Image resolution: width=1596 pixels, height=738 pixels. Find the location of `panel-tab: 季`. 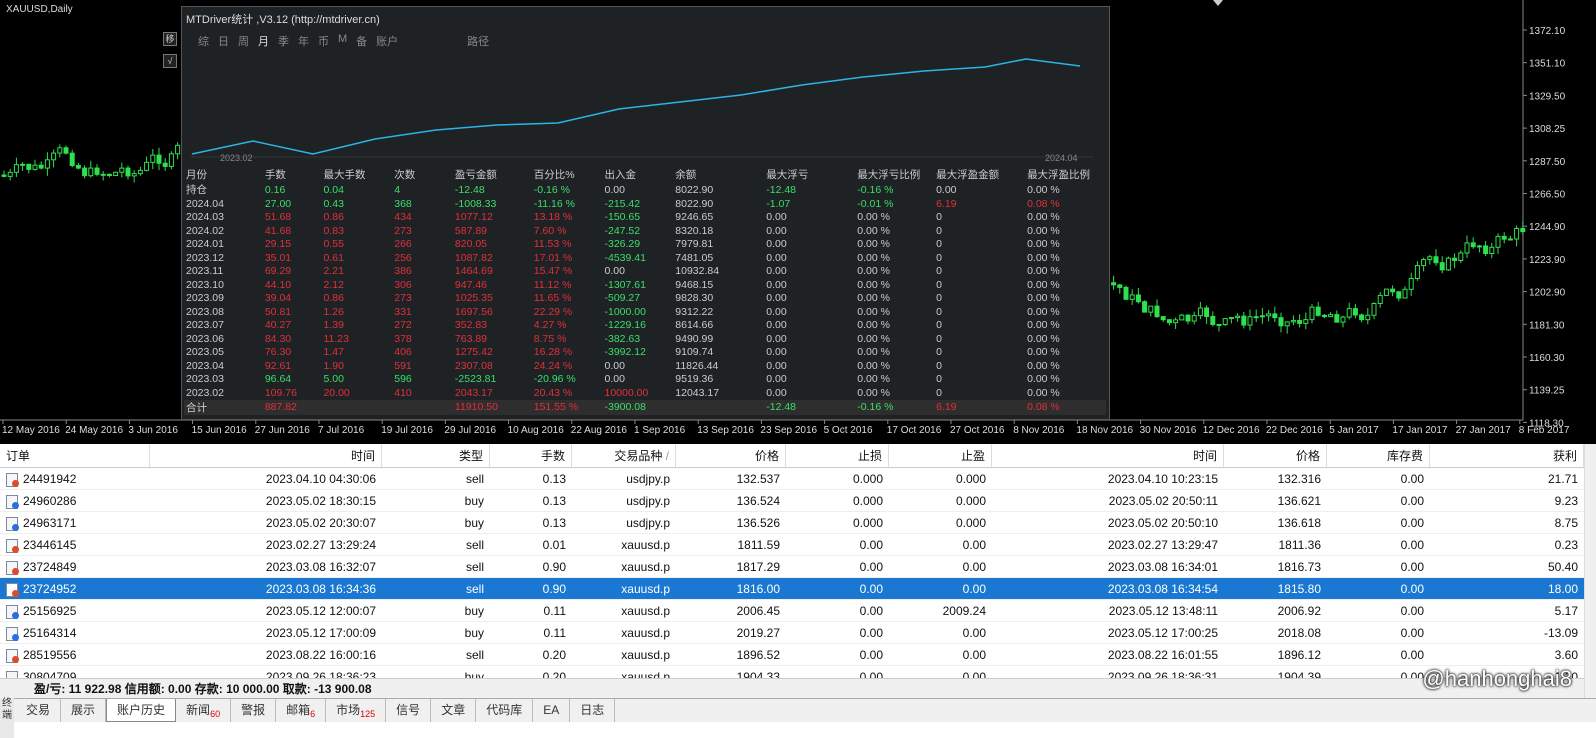

panel-tab: 季 is located at coordinates (283, 41).